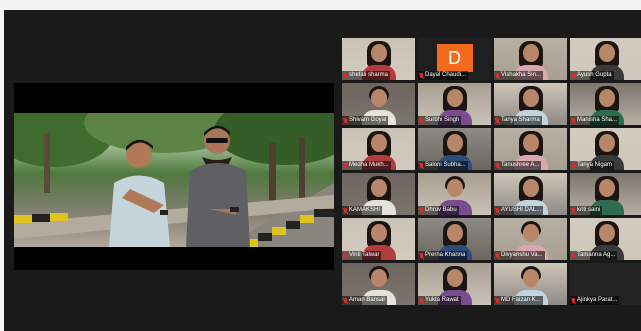  I want to click on participant-name: Prerna Khanna, so click(443, 255).